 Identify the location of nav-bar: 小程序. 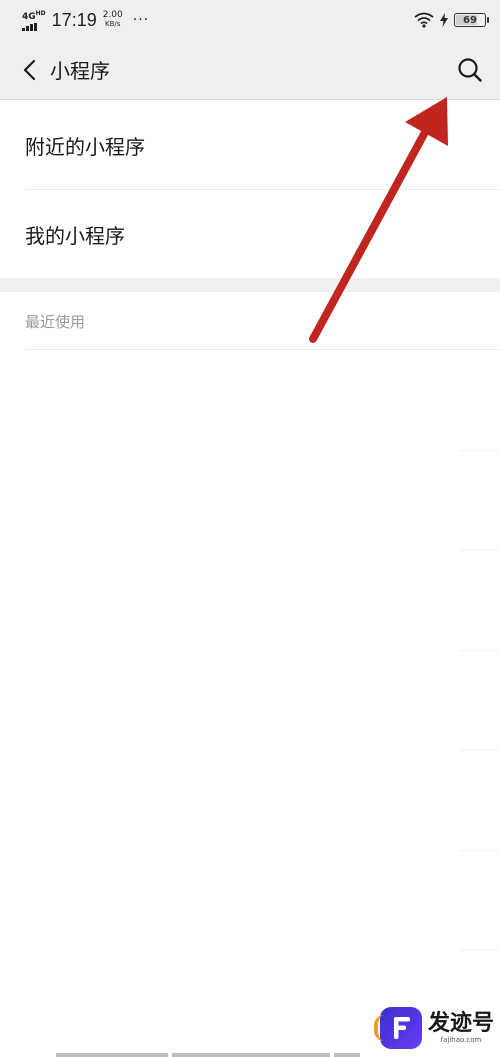
(250, 70).